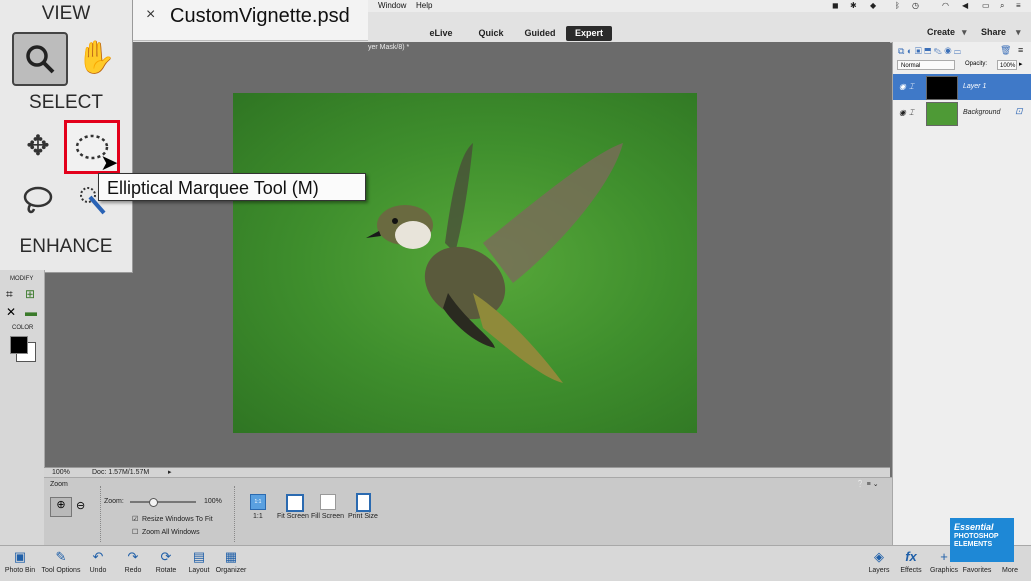  What do you see at coordinates (540, 33) in the screenshot?
I see `mode-guided: Guided` at bounding box center [540, 33].